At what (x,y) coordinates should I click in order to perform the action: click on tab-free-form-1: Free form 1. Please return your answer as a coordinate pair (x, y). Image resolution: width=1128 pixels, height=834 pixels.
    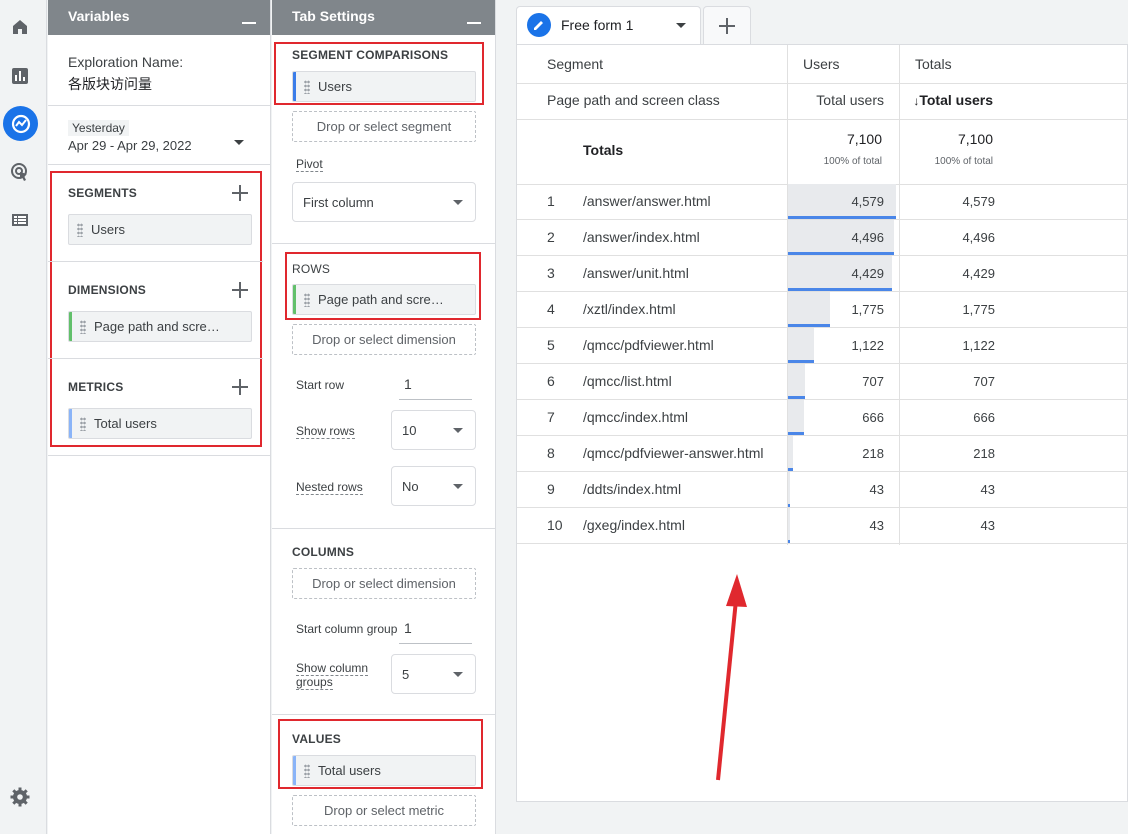
    Looking at the image, I should click on (608, 25).